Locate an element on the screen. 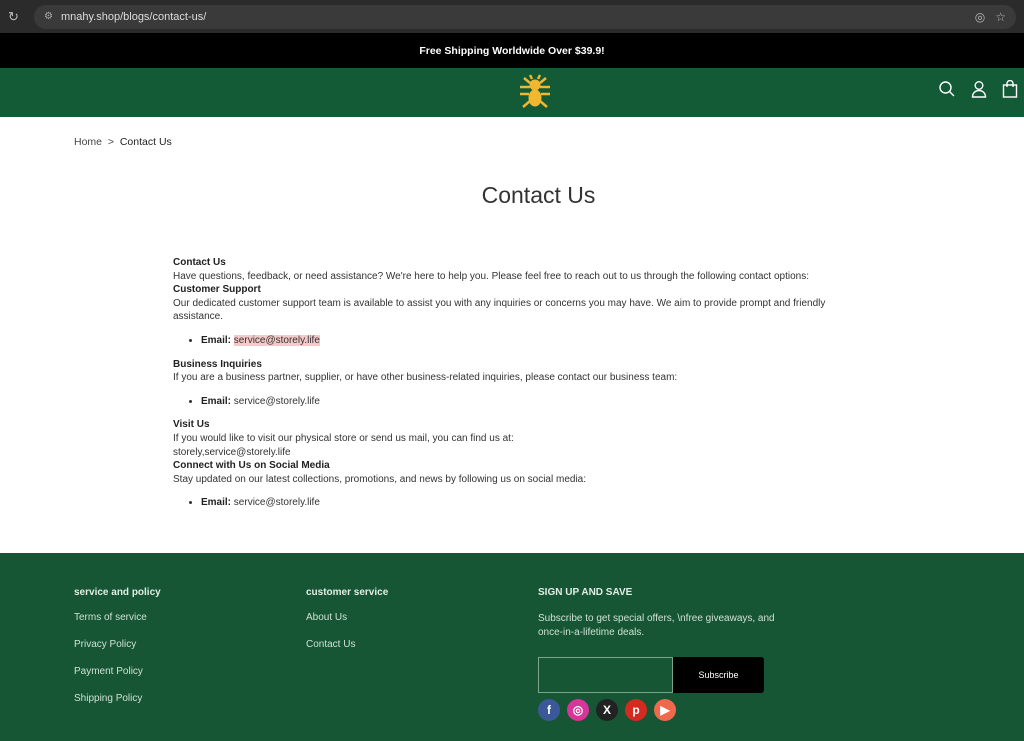 The width and height of the screenshot is (1024, 741). heading-contact: Contact Us is located at coordinates (199, 262).